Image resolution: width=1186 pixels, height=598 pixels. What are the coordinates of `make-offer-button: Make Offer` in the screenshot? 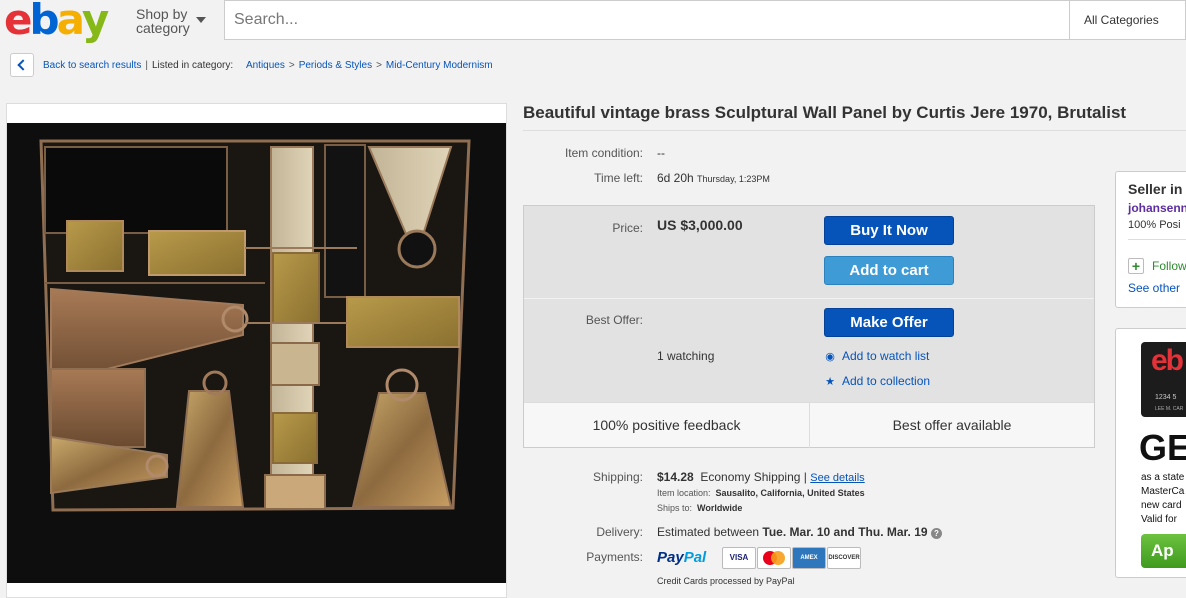 It's located at (889, 322).